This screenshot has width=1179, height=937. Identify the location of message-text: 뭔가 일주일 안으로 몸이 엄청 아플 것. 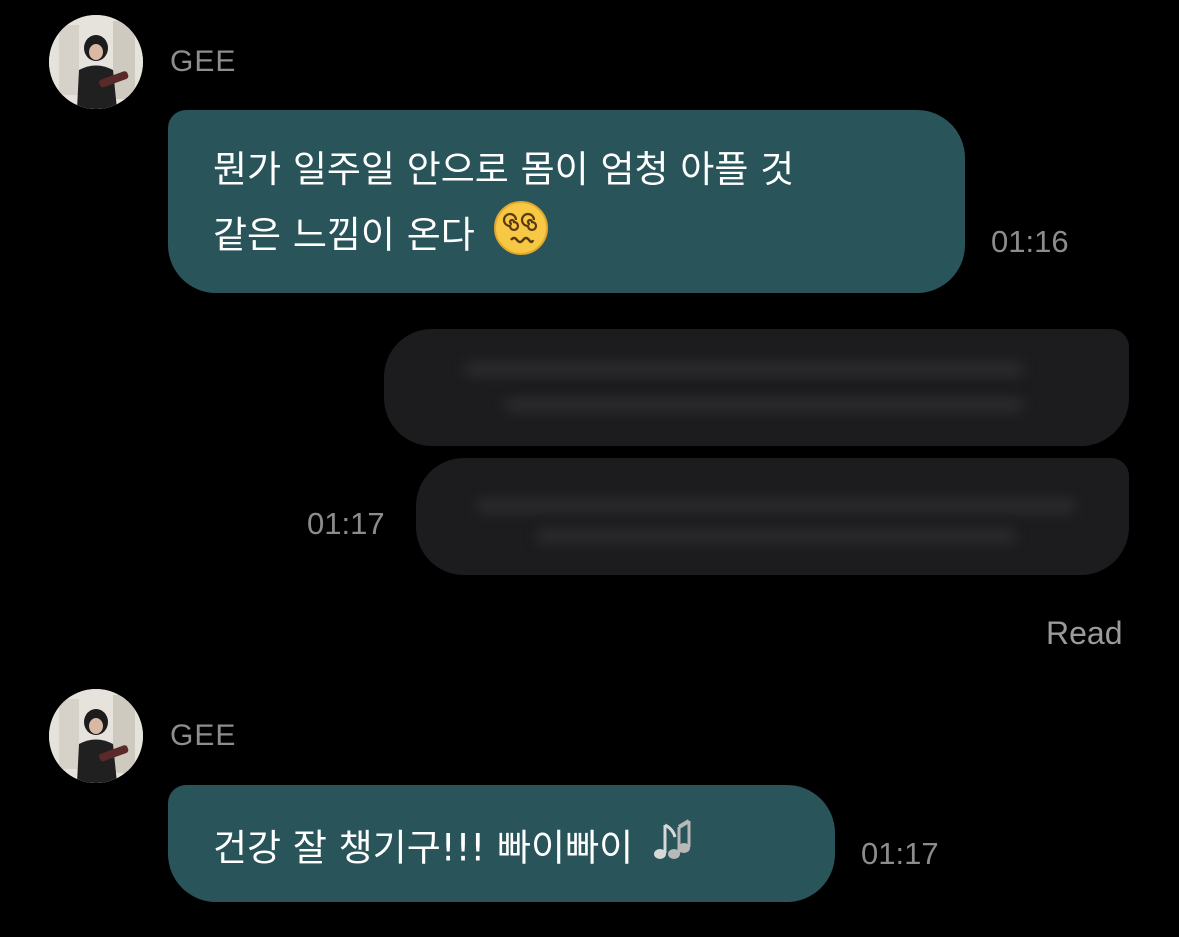
(504, 169).